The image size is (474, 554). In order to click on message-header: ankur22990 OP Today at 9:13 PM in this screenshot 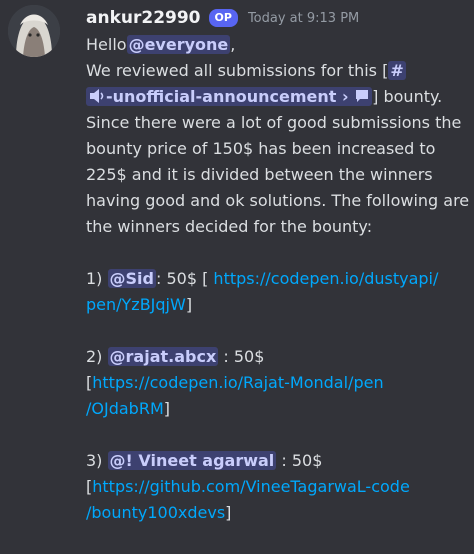, I will do `click(278, 18)`.